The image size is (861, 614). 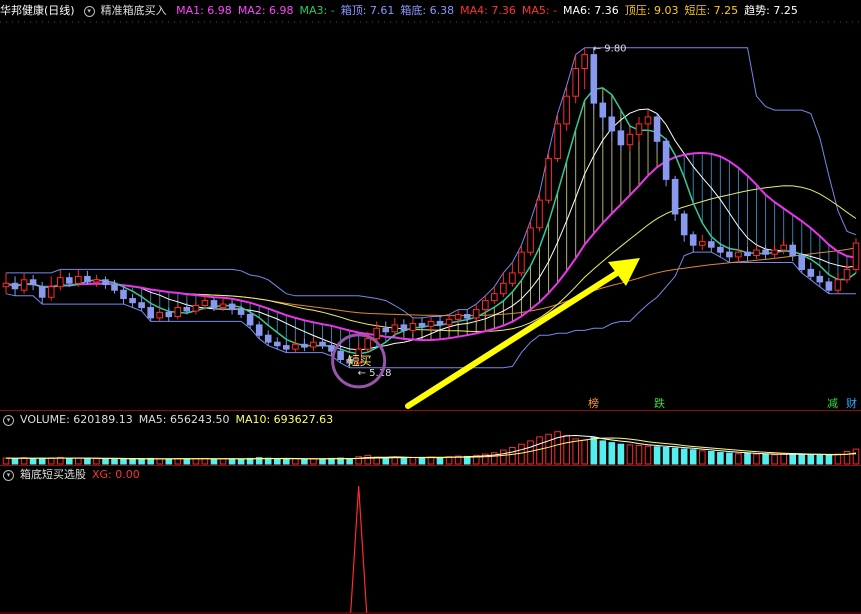 What do you see at coordinates (771, 10) in the screenshot?
I see `main-value-10: 趋势: 7.25` at bounding box center [771, 10].